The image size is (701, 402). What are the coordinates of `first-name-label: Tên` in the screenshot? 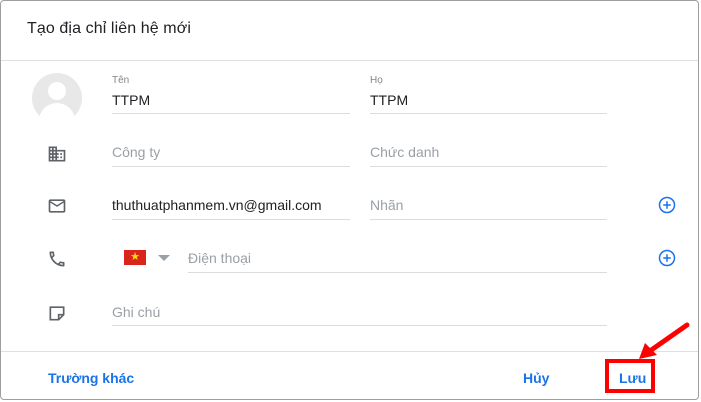 It's located at (121, 80).